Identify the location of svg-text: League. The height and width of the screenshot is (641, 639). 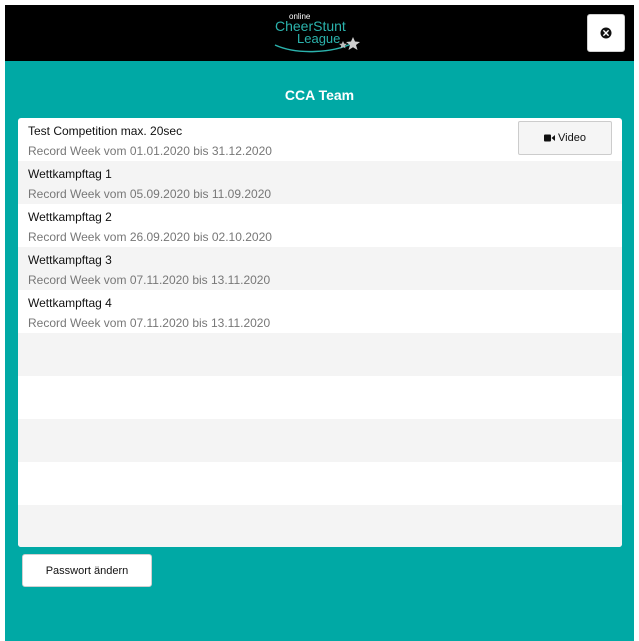
(318, 38).